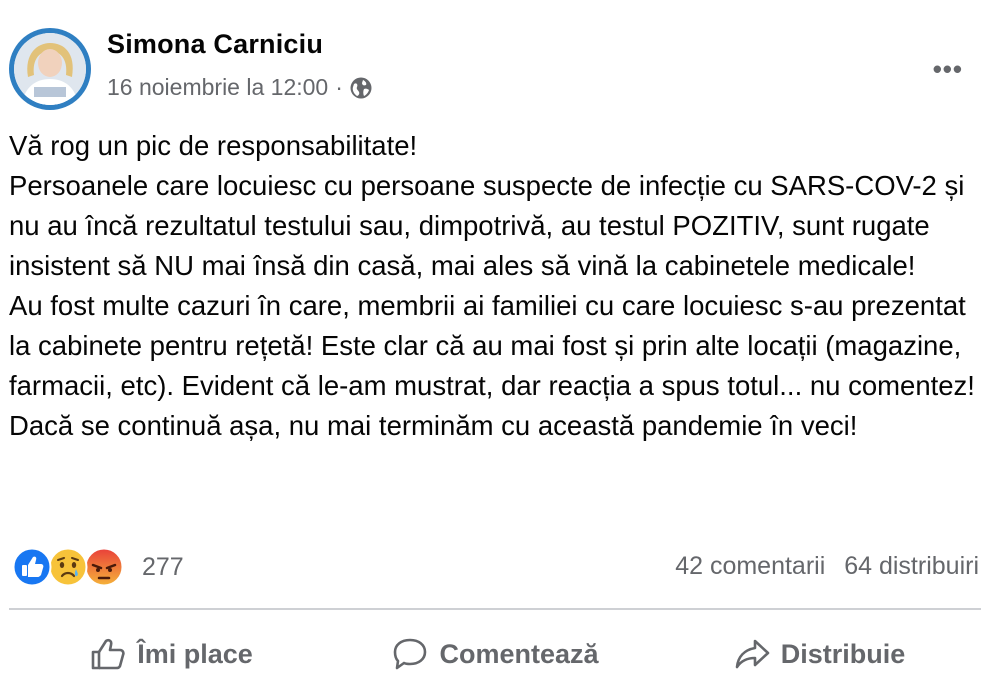  I want to click on reaction-icons, so click(70, 567).